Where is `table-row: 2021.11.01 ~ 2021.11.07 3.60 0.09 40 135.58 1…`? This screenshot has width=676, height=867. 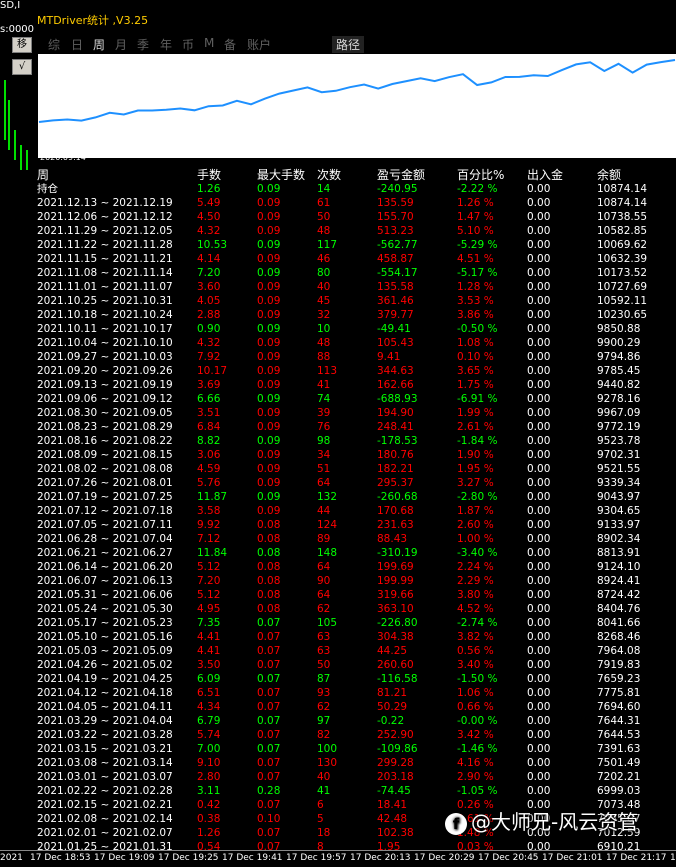 table-row: 2021.11.01 ~ 2021.11.07 3.60 0.09 40 135.58 1… is located at coordinates (355, 287).